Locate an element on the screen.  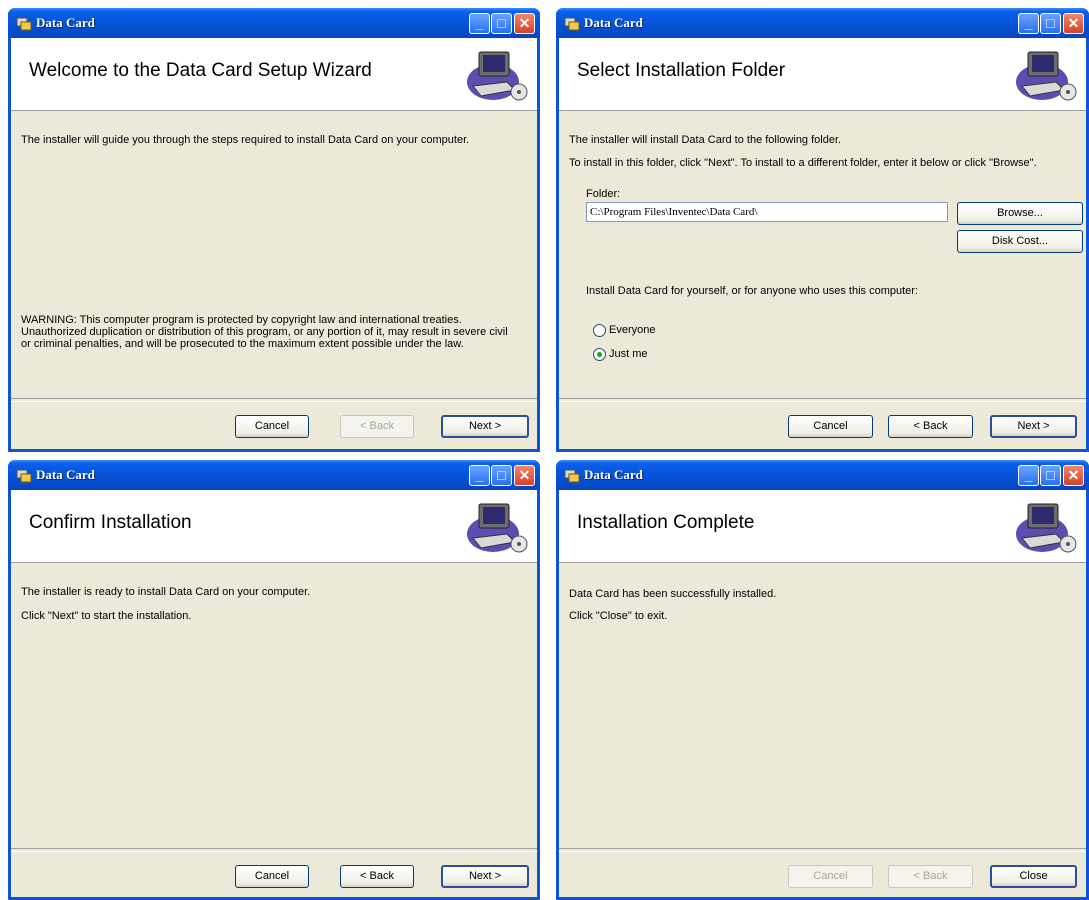
info-line-2: Click "Close" to exit. is located at coordinates (618, 616).